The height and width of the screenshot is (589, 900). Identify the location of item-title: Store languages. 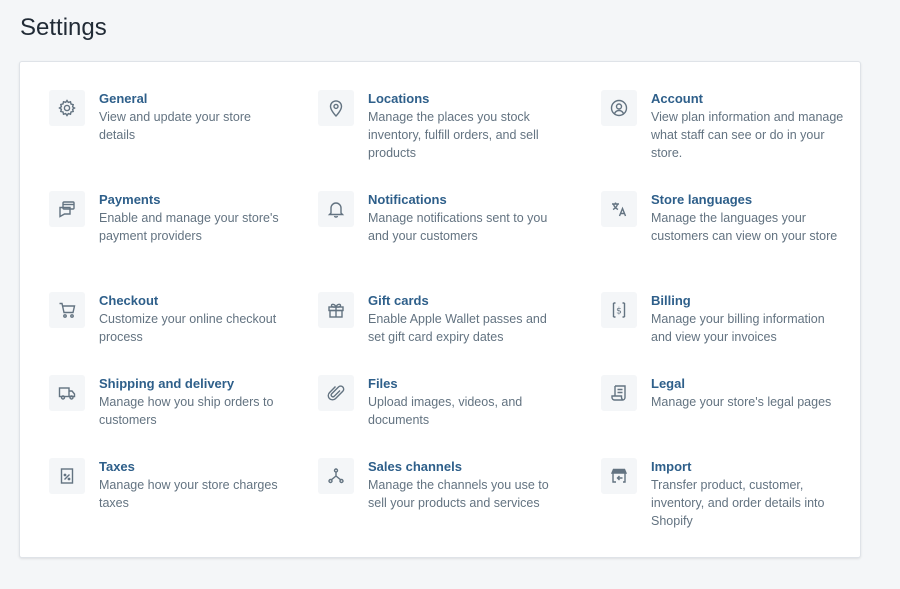
(702, 199).